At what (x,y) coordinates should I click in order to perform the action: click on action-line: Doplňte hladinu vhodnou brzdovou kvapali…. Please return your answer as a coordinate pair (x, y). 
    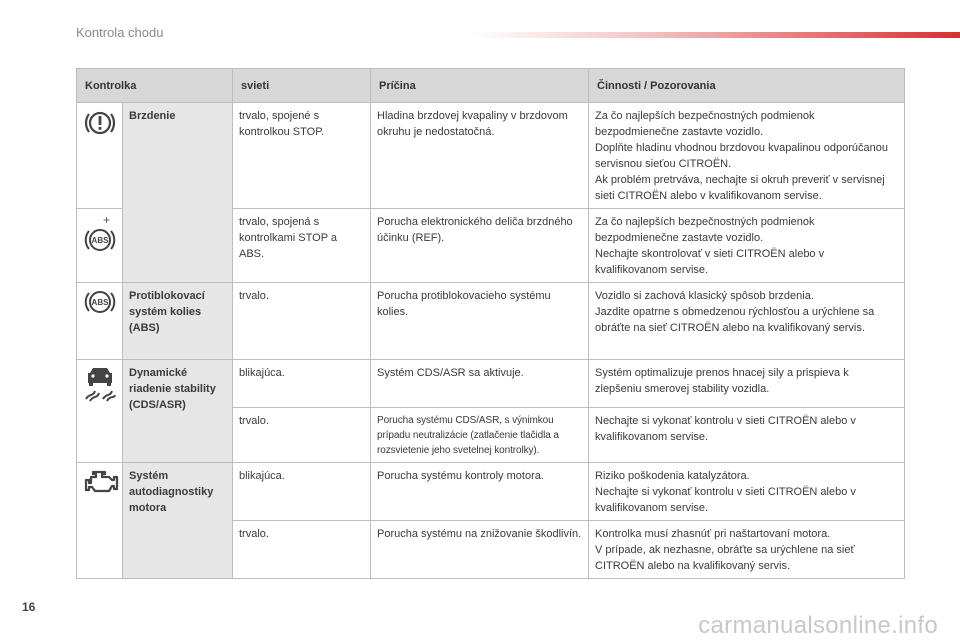
    Looking at the image, I should click on (741, 156).